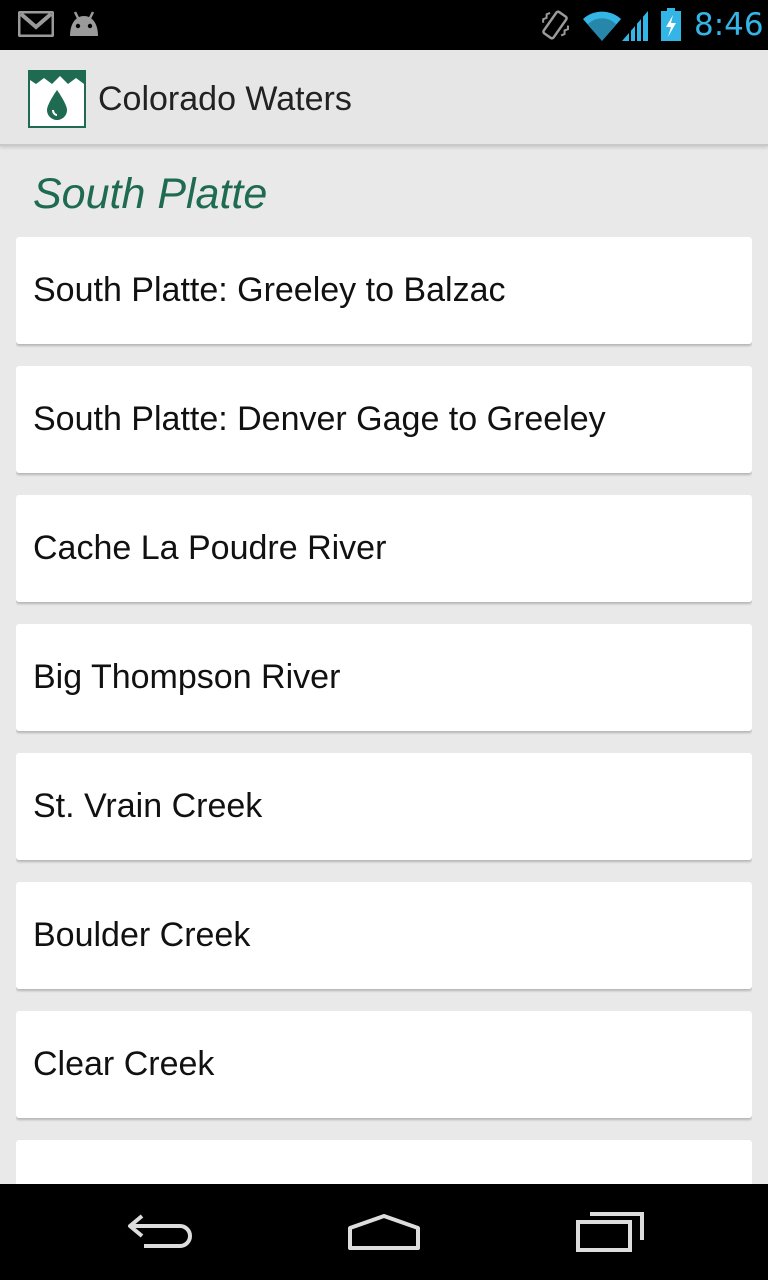  I want to click on list-item-label: Big Thompson River, so click(187, 677).